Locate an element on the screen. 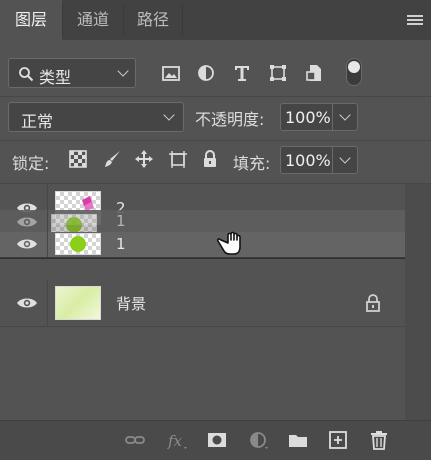 This screenshot has width=431, height=460. new-adjustment-layer-icon is located at coordinates (258, 440).